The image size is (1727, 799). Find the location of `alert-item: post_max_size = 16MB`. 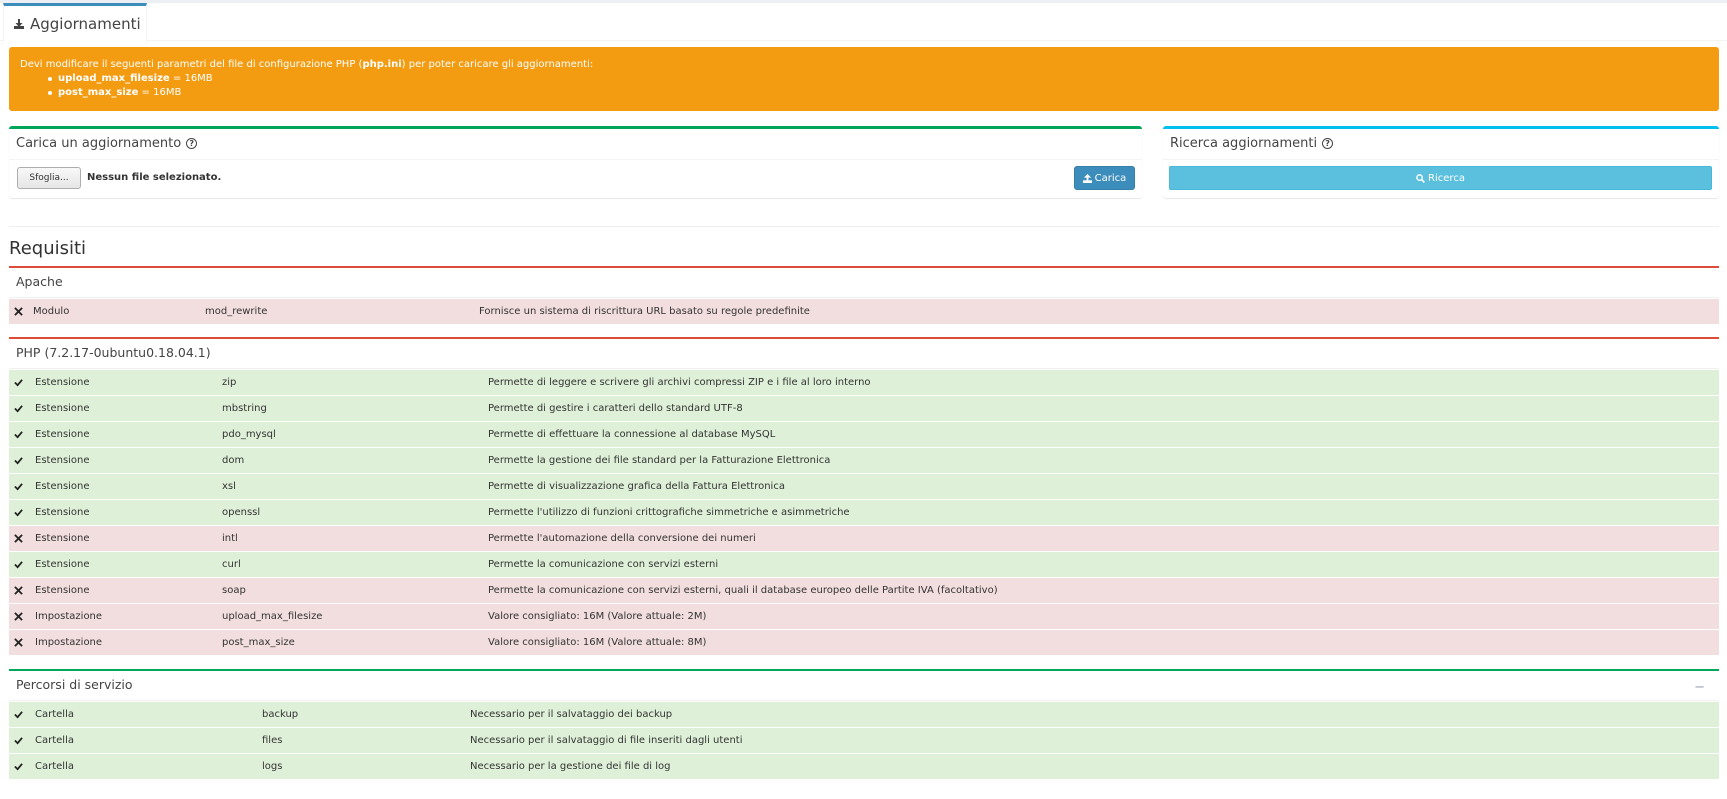

alert-item: post_max_size = 16MB is located at coordinates (878, 93).